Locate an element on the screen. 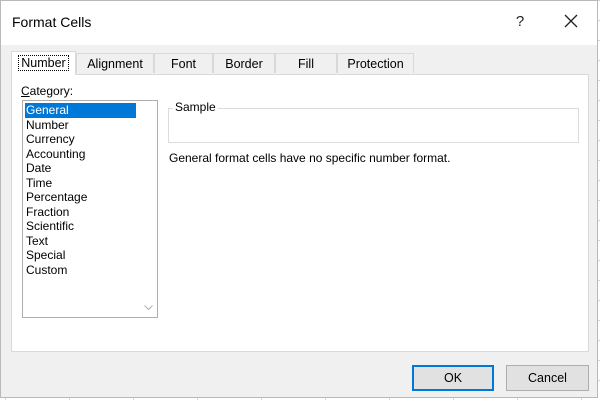  tab-font: Font is located at coordinates (183, 63).